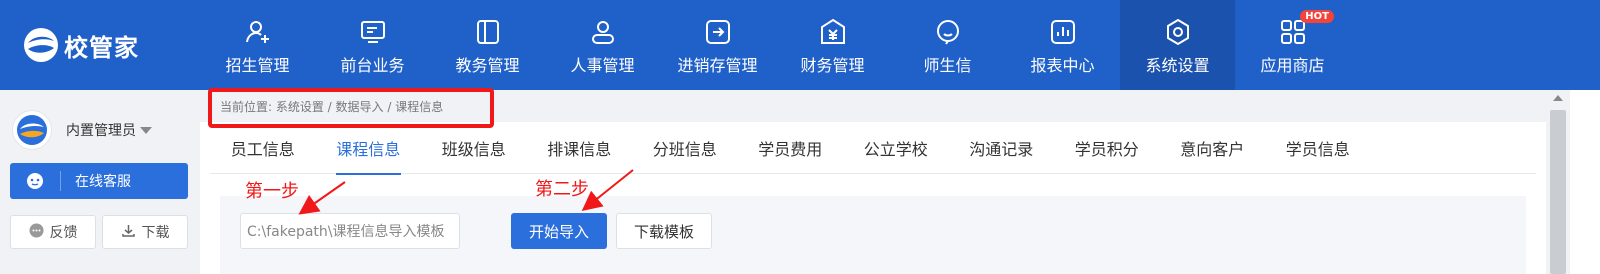  I want to click on nav-item-academic: 教务管理, so click(487, 45).